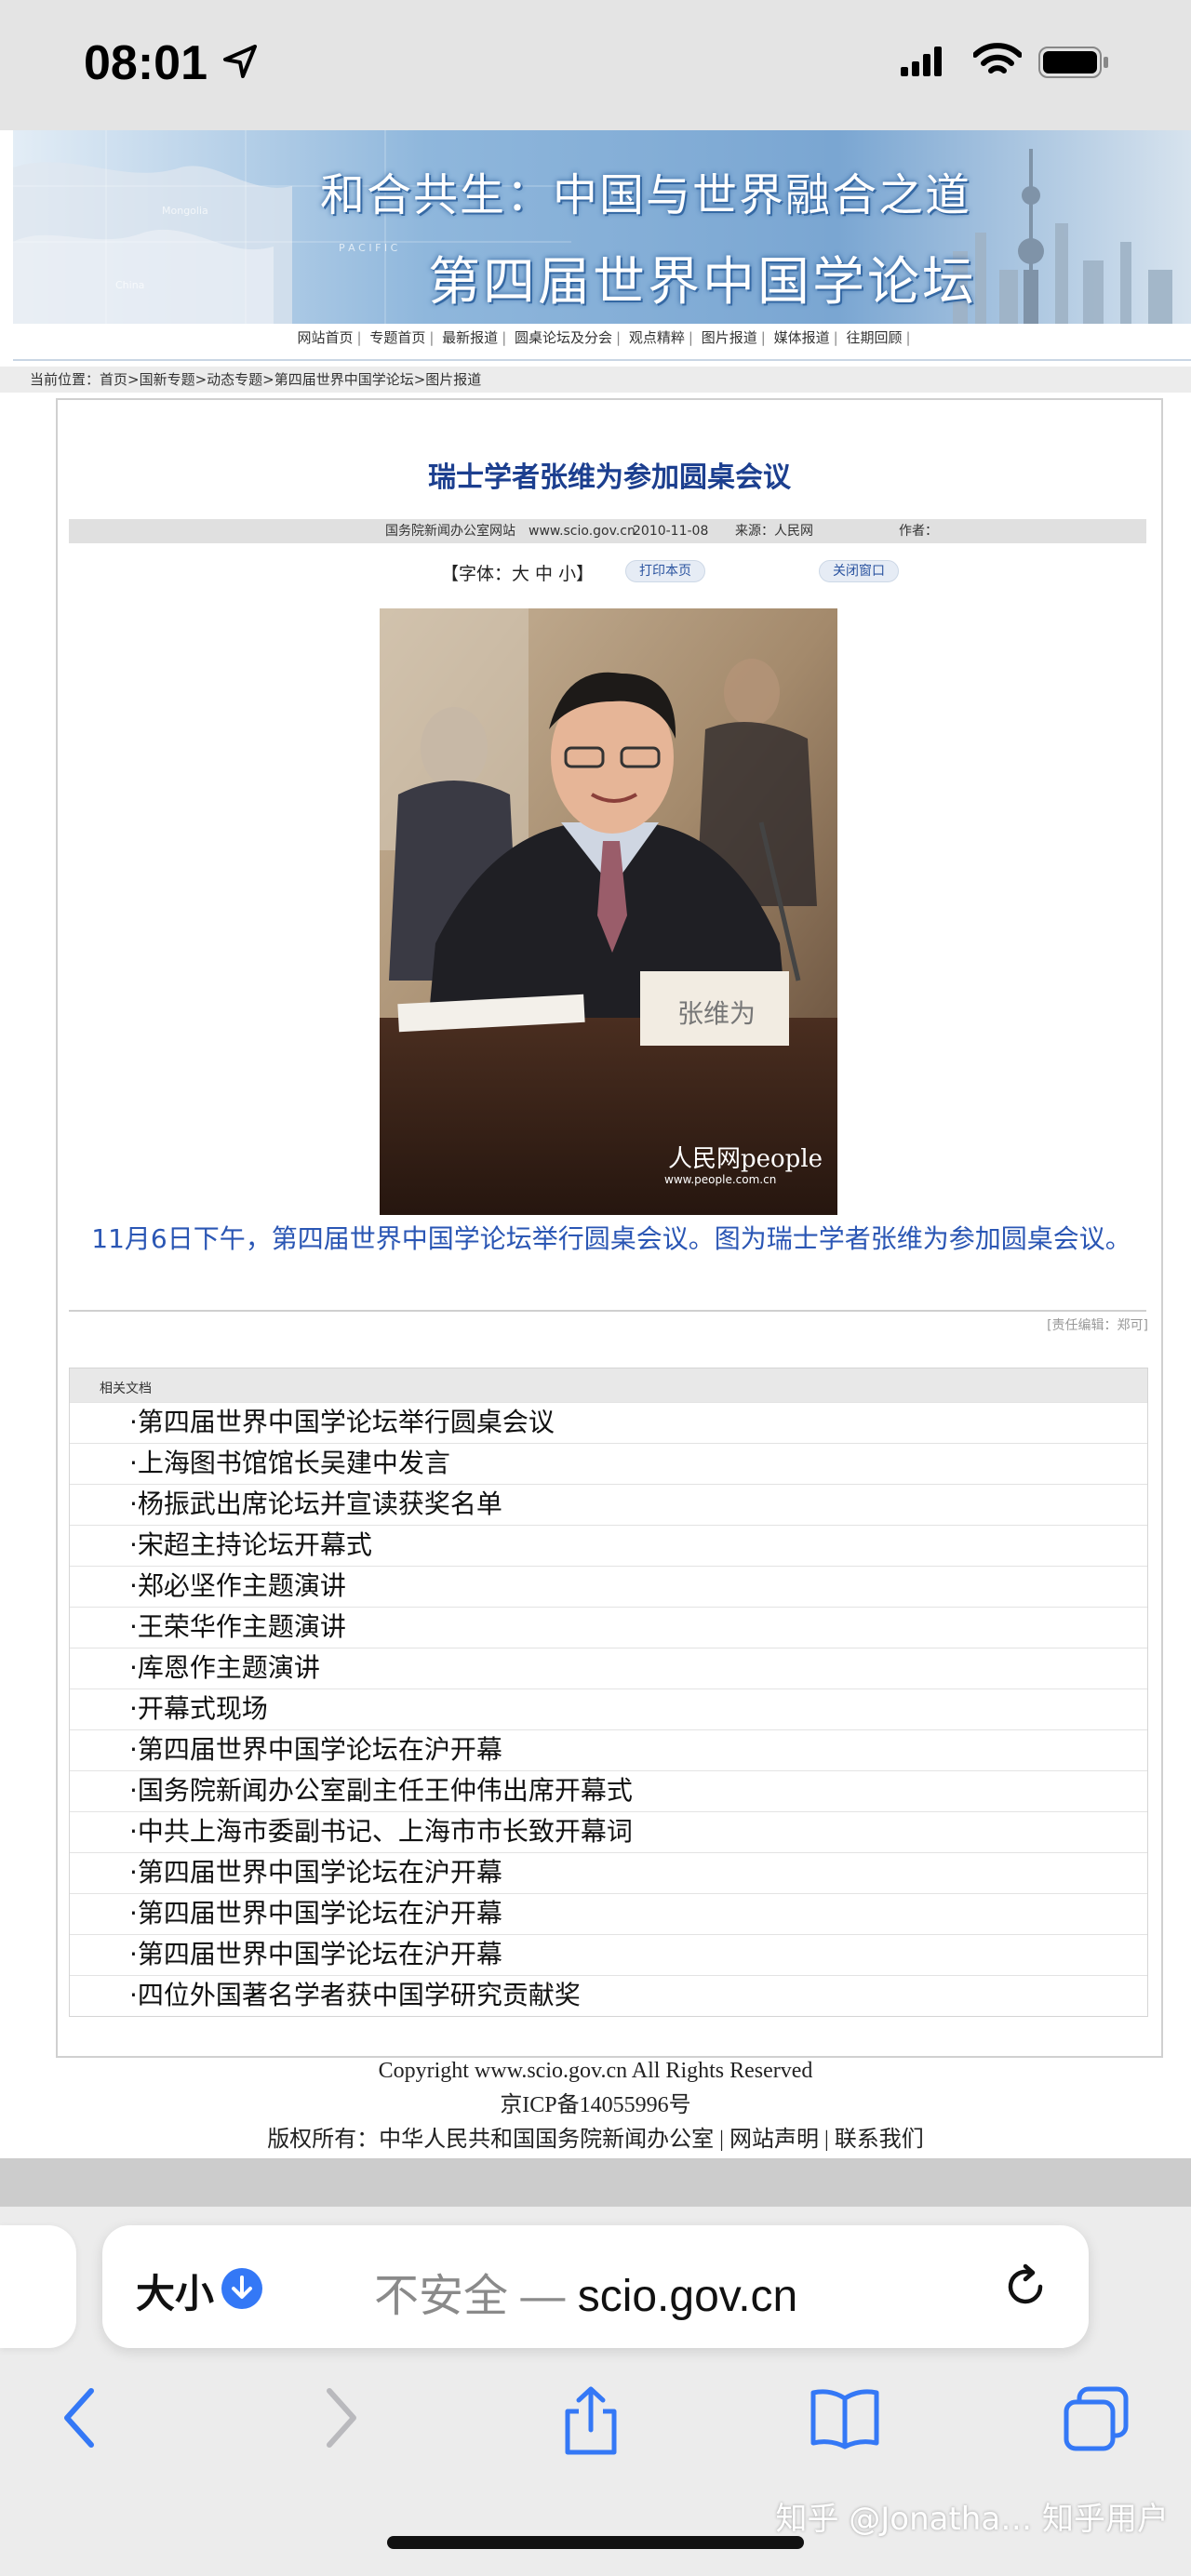 The width and height of the screenshot is (1191, 2576). Describe the element at coordinates (145, 63) in the screenshot. I see `clock: 08:01` at that location.